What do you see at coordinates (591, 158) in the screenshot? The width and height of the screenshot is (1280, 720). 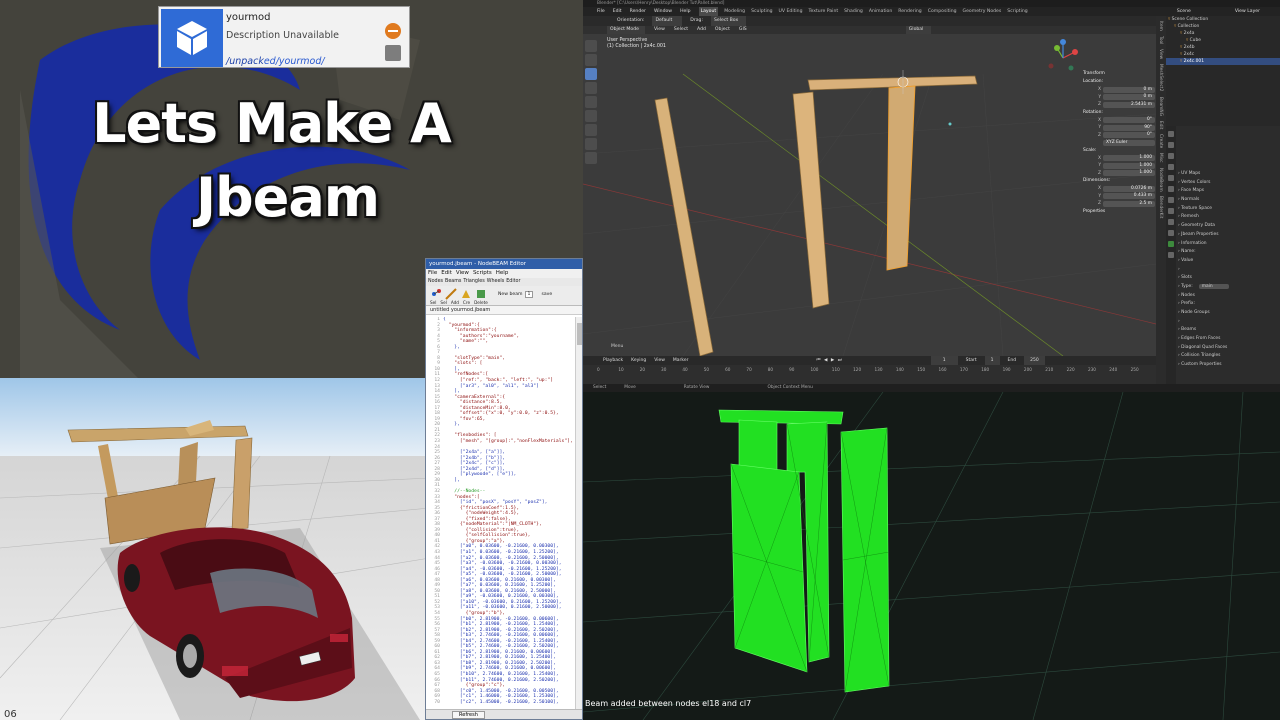 I see `add-cube-tool-icon` at bounding box center [591, 158].